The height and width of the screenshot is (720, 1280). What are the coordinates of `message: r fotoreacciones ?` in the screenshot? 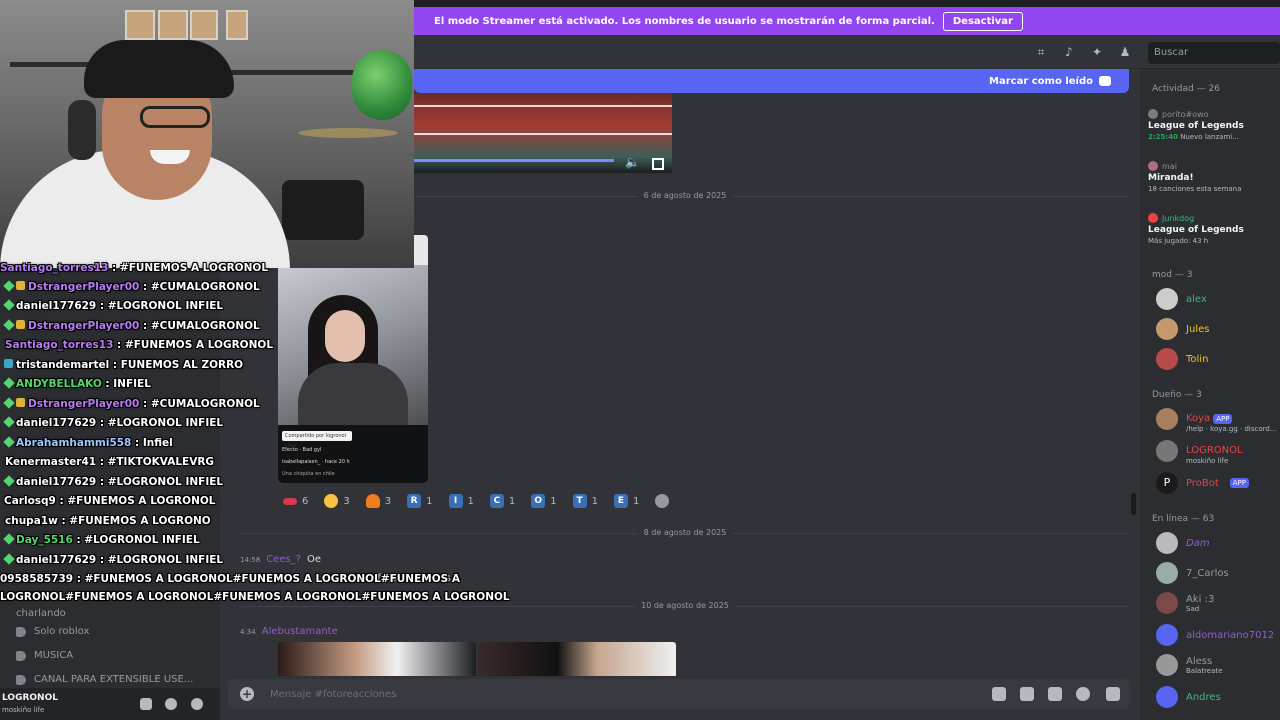 It's located at (414, 578).